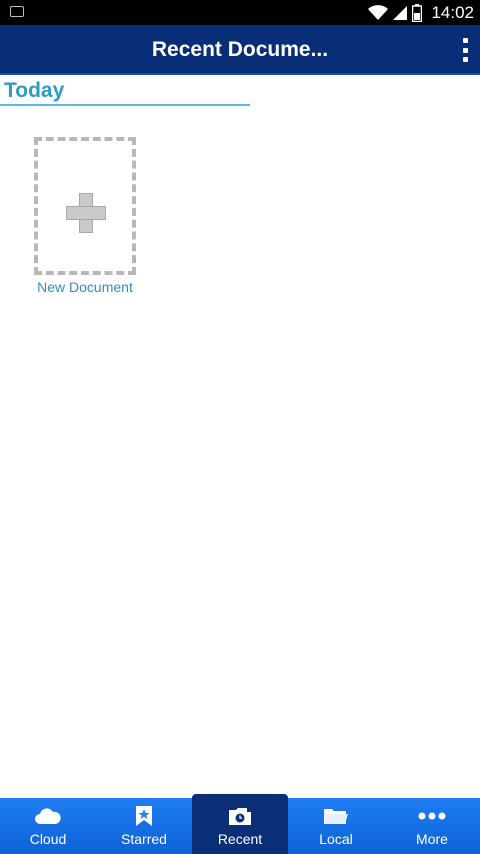 This screenshot has width=480, height=854. What do you see at coordinates (144, 816) in the screenshot?
I see `bookmark-star-icon` at bounding box center [144, 816].